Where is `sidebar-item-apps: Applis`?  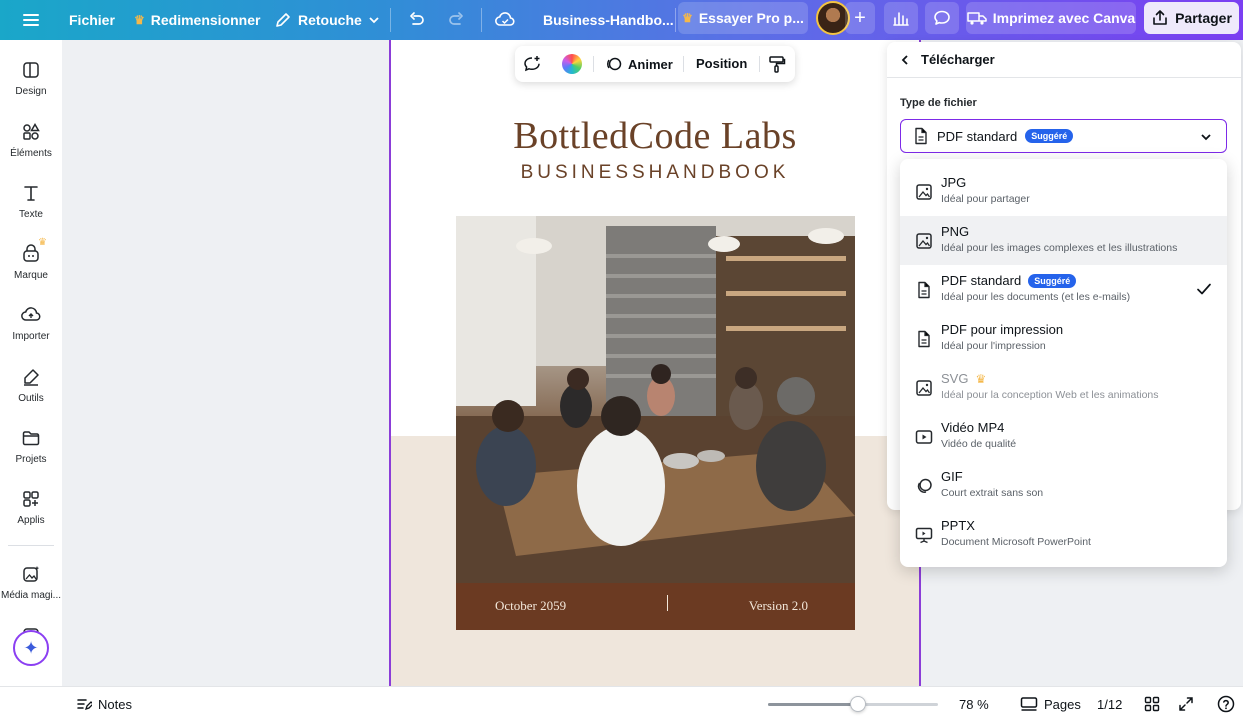 sidebar-item-apps: Applis is located at coordinates (31, 507).